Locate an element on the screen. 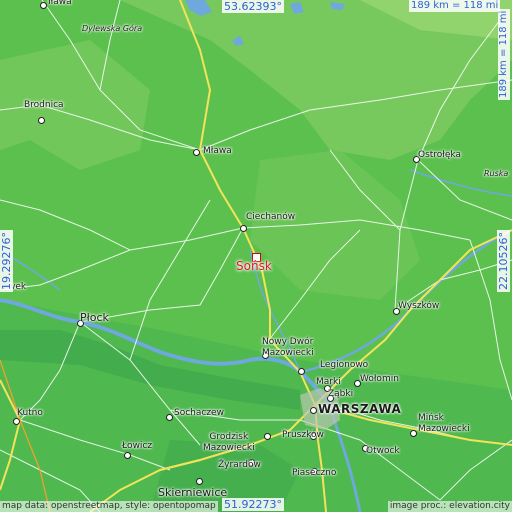 The image size is (512, 512). city-ilawa: Iława is located at coordinates (60, 3).